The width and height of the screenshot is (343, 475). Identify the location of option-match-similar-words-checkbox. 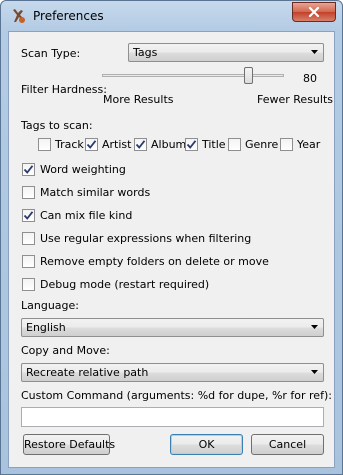
(28, 192).